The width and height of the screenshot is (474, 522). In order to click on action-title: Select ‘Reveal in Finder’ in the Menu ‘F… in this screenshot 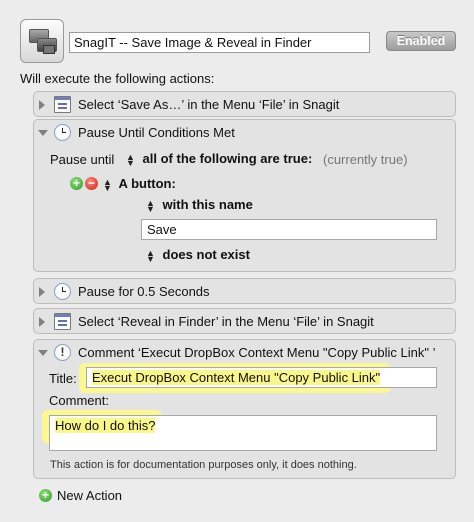, I will do `click(226, 321)`.